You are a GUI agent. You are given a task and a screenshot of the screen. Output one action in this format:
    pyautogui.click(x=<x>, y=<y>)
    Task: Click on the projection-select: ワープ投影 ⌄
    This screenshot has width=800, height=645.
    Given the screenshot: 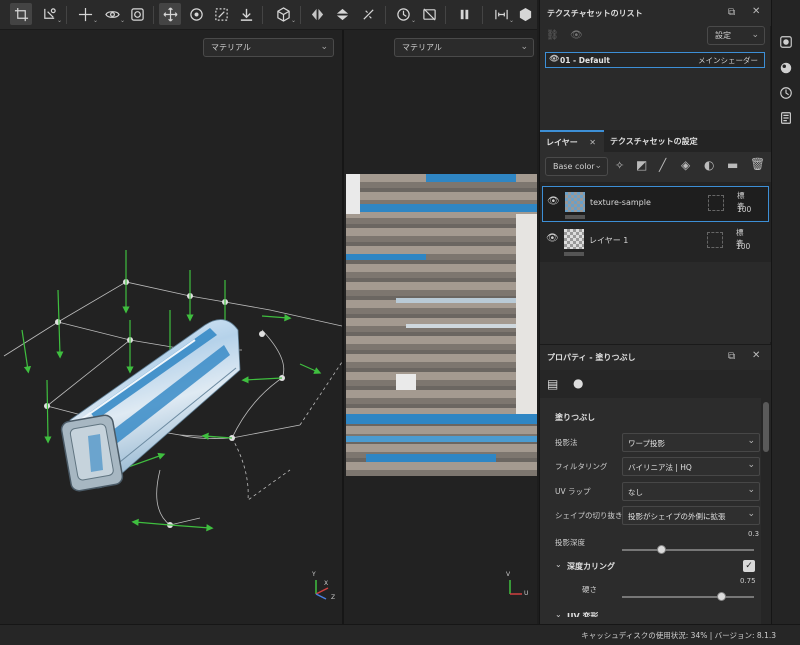 What is the action you would take?
    pyautogui.click(x=691, y=442)
    